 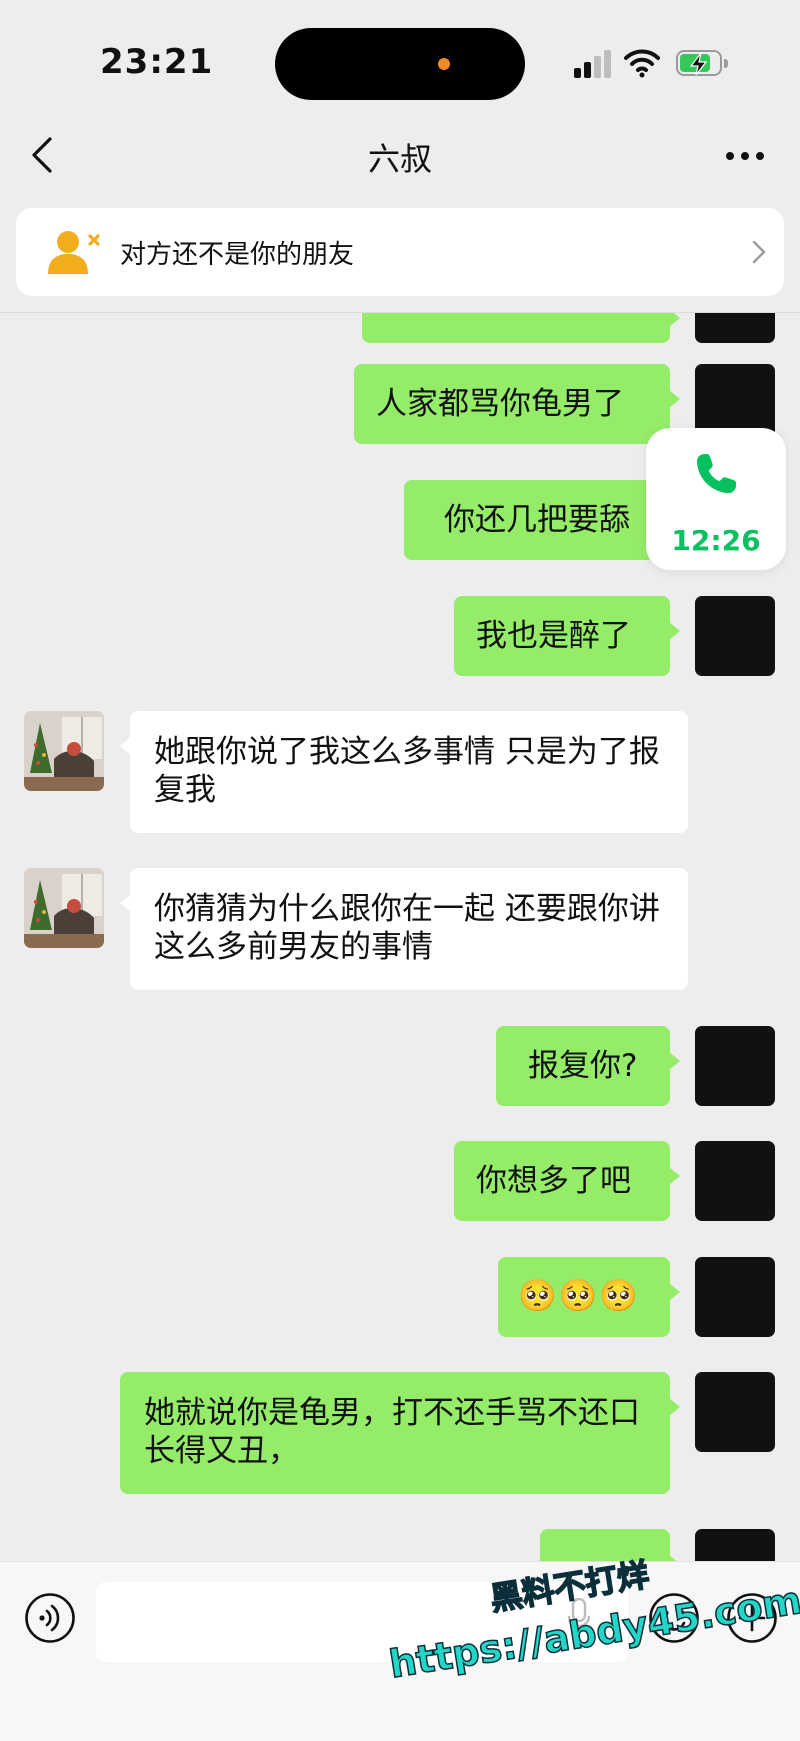 I want to click on banner-text: 对方还不是你的朋友, so click(x=237, y=255).